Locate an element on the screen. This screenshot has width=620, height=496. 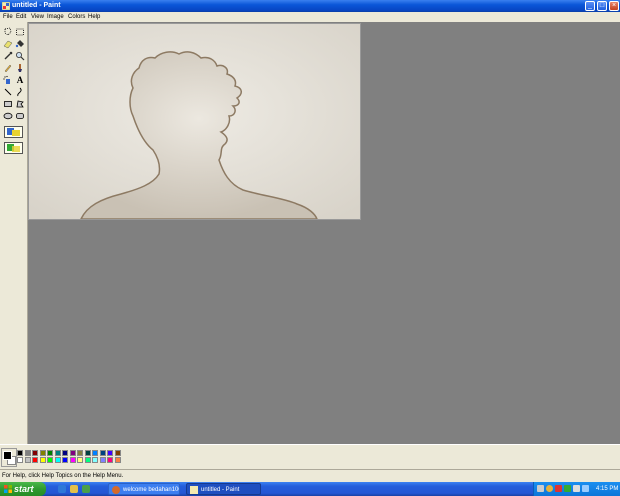
curve-icon is located at coordinates (20, 92).